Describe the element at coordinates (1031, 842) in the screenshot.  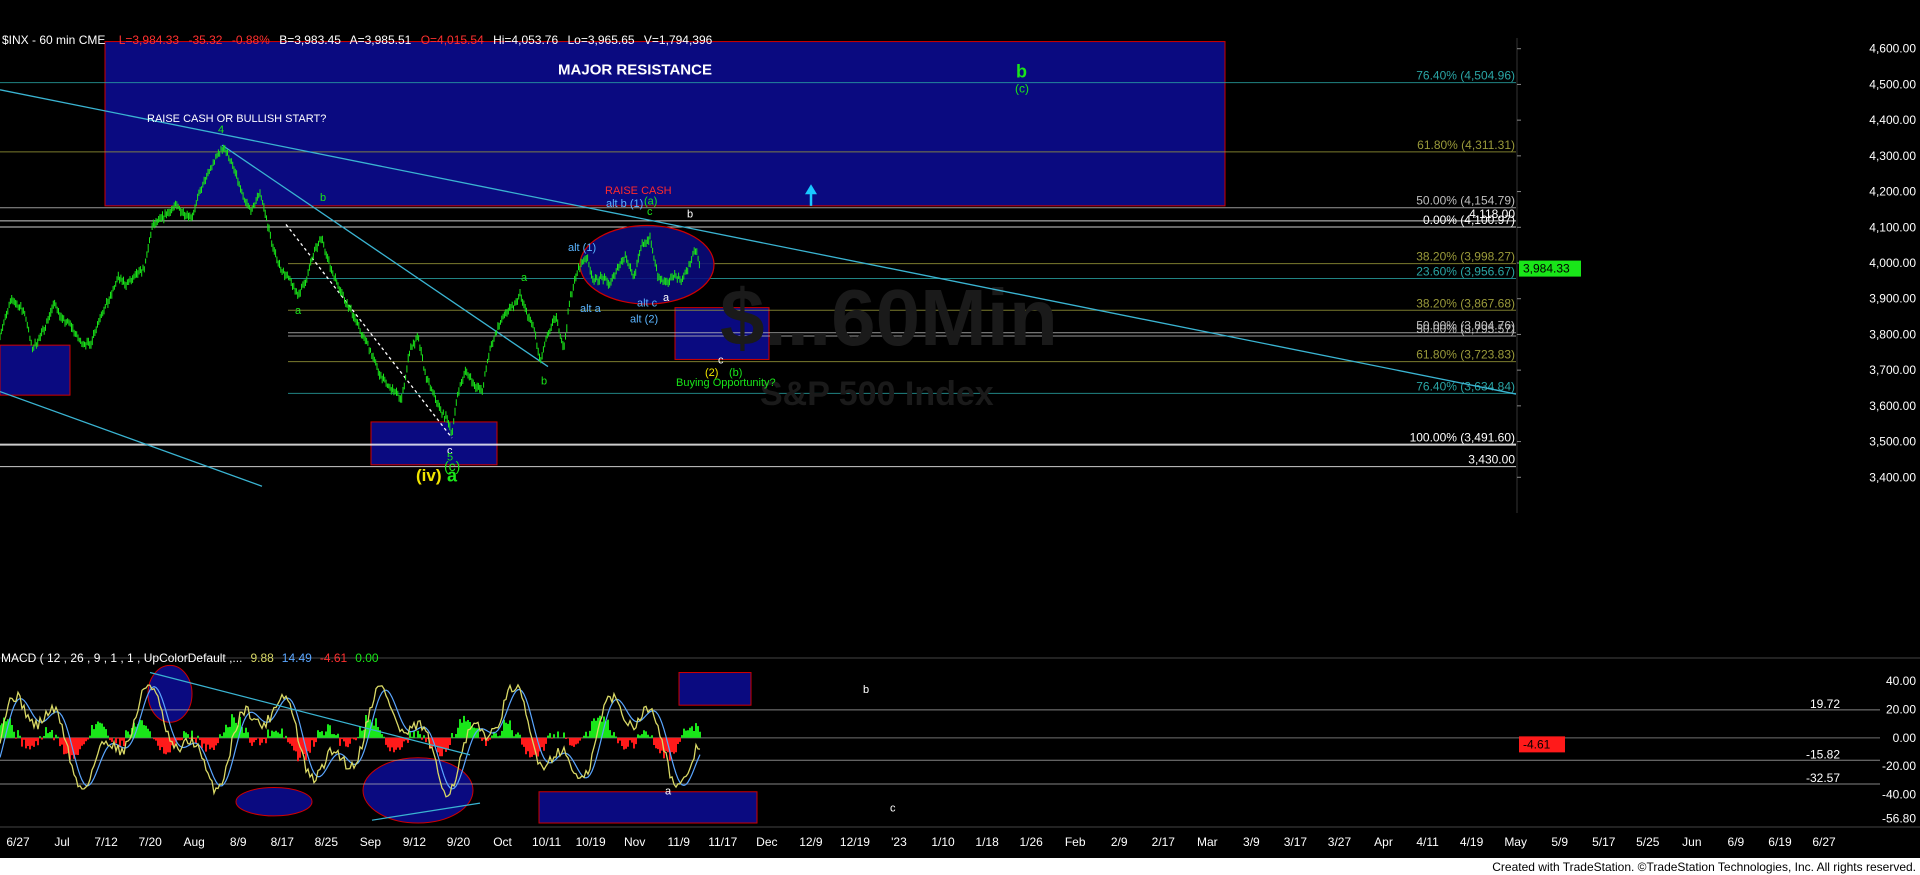
I see `time-tick-label-23: 1/26` at that location.